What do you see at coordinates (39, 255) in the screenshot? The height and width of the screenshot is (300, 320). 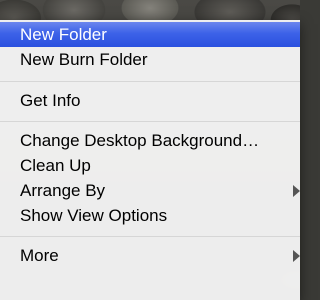 I see `menu-item-label: More` at bounding box center [39, 255].